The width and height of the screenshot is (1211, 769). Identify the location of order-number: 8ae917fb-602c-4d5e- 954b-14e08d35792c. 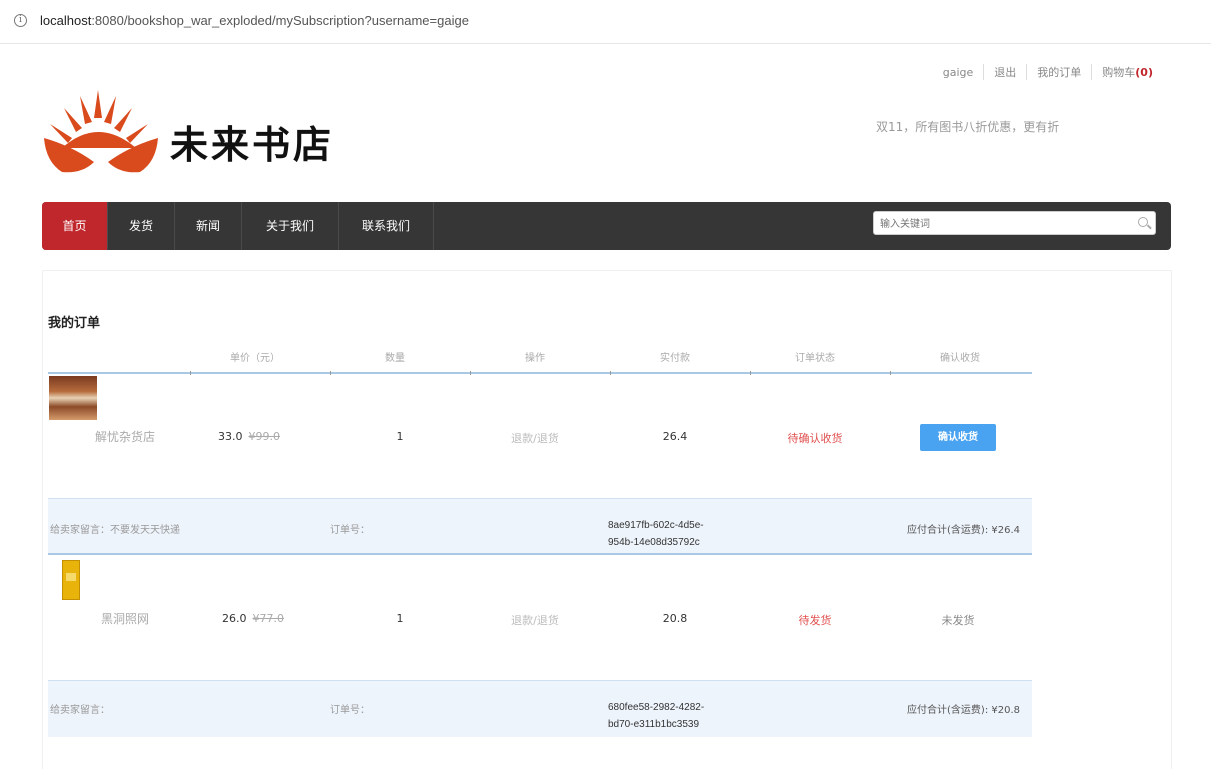
(656, 534).